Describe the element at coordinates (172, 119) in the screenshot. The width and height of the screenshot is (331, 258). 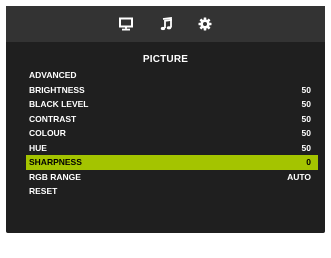
I see `menu-item-contrast: CONTRAST 50` at that location.